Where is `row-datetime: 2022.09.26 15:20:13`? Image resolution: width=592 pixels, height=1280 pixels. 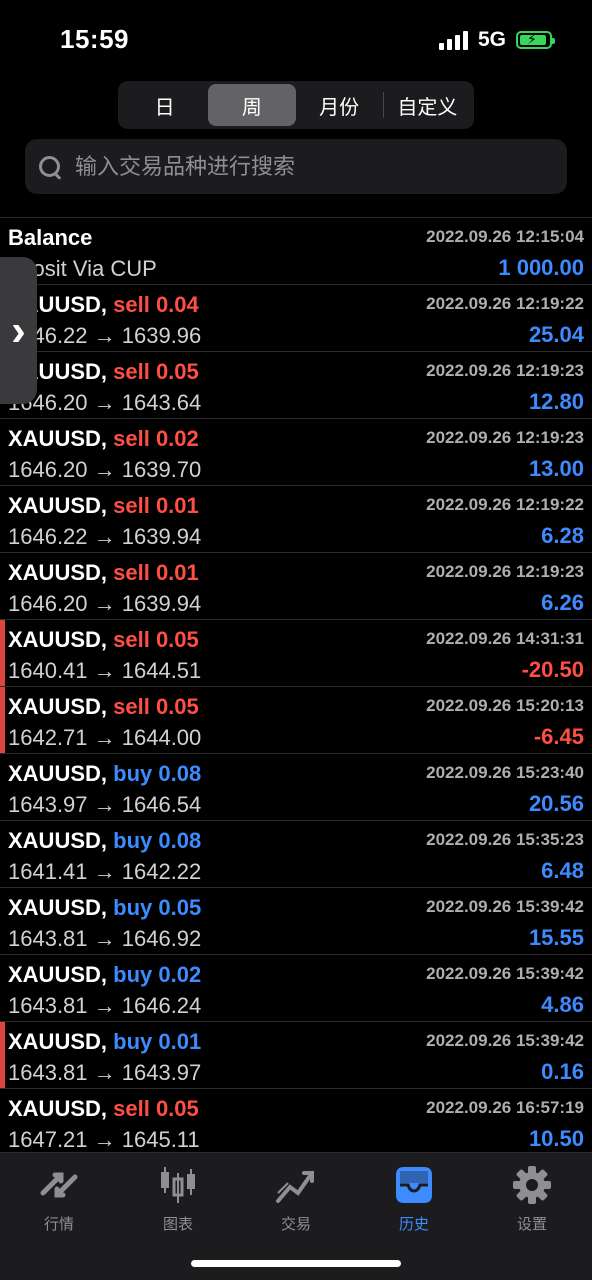
row-datetime: 2022.09.26 15:20:13 is located at coordinates (505, 705).